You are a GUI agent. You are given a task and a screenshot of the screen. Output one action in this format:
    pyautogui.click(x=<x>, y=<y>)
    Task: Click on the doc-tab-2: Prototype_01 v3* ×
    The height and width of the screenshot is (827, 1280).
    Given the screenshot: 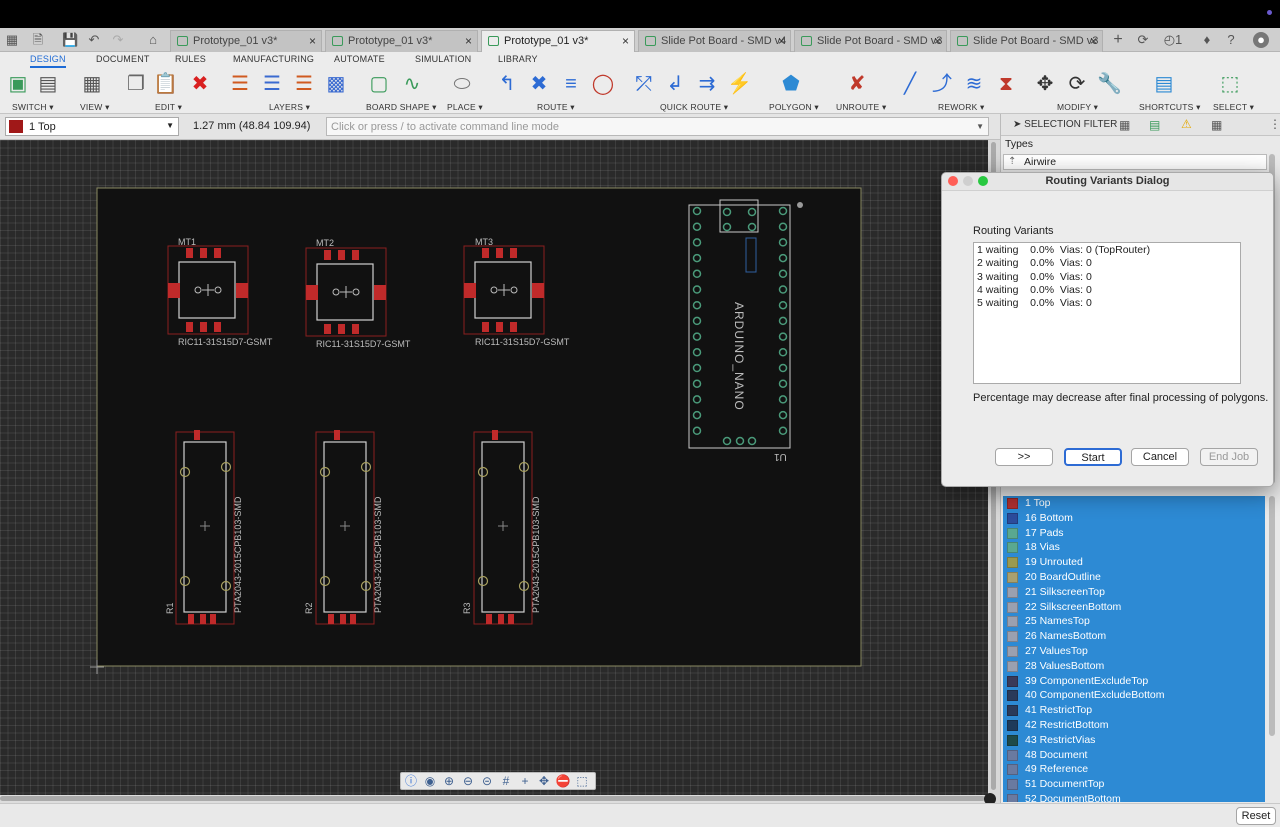 What is the action you would take?
    pyautogui.click(x=401, y=41)
    